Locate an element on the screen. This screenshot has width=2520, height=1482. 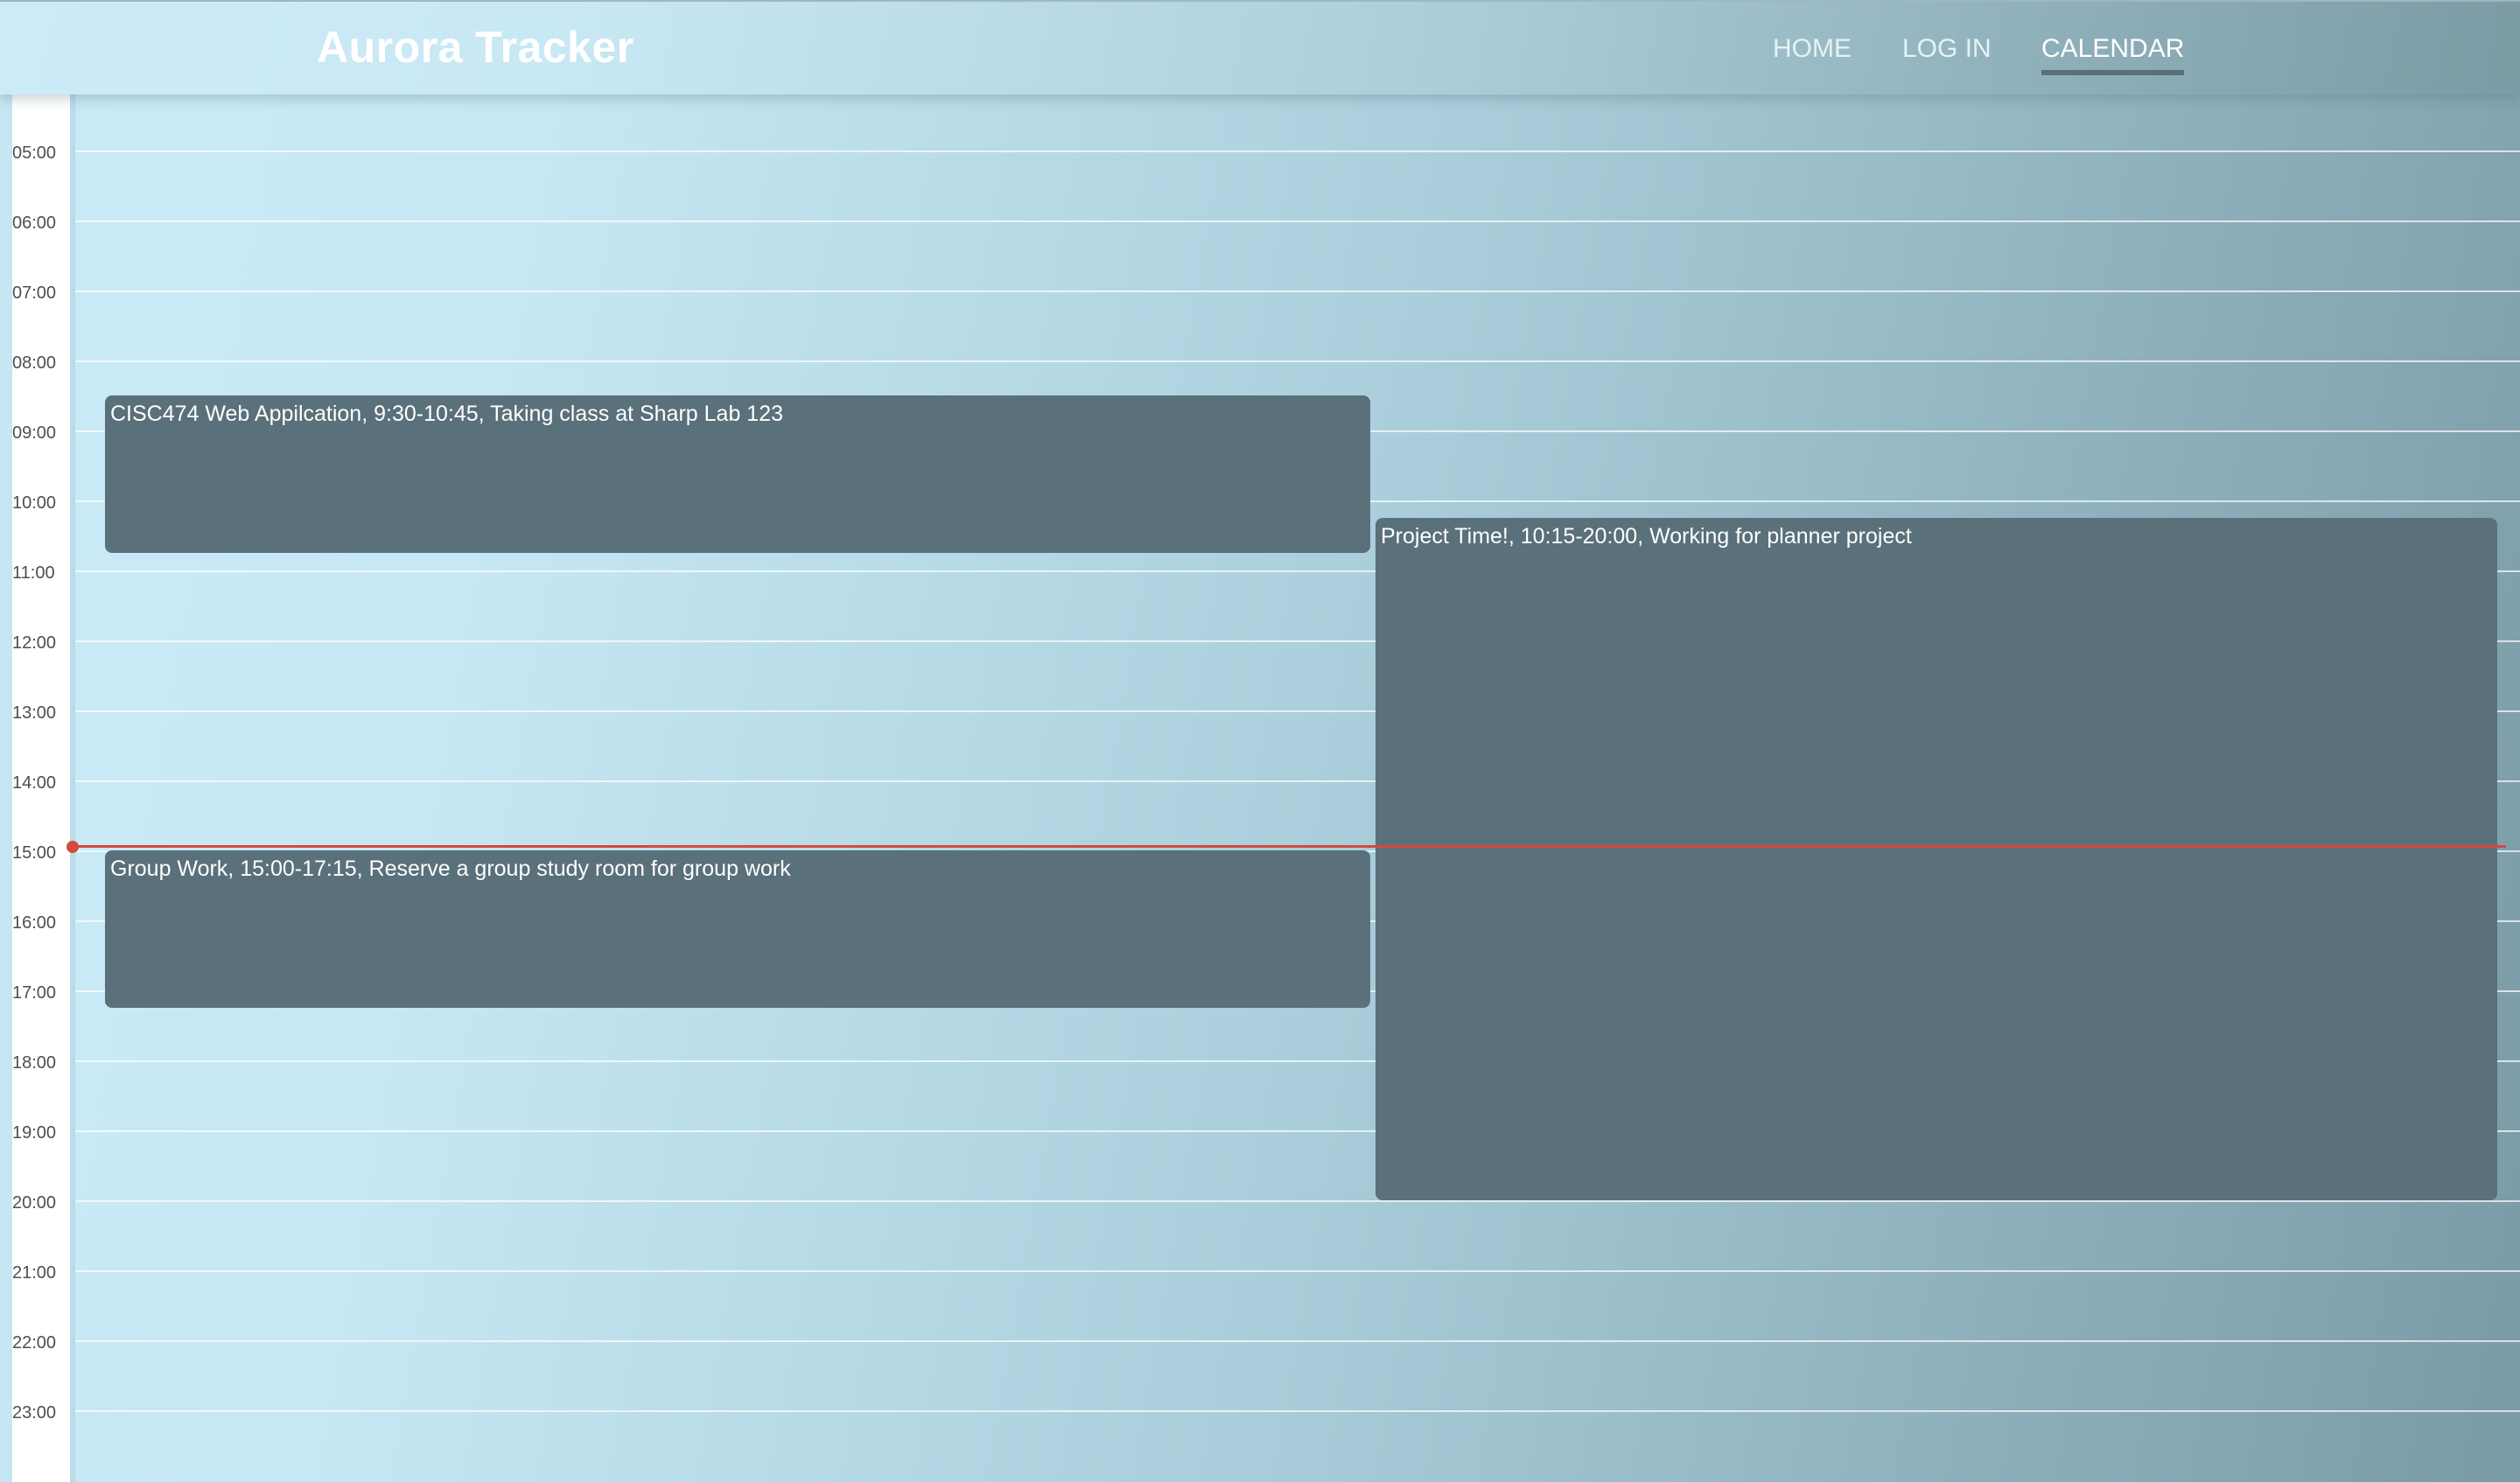
current-time-dot is located at coordinates (72, 847).